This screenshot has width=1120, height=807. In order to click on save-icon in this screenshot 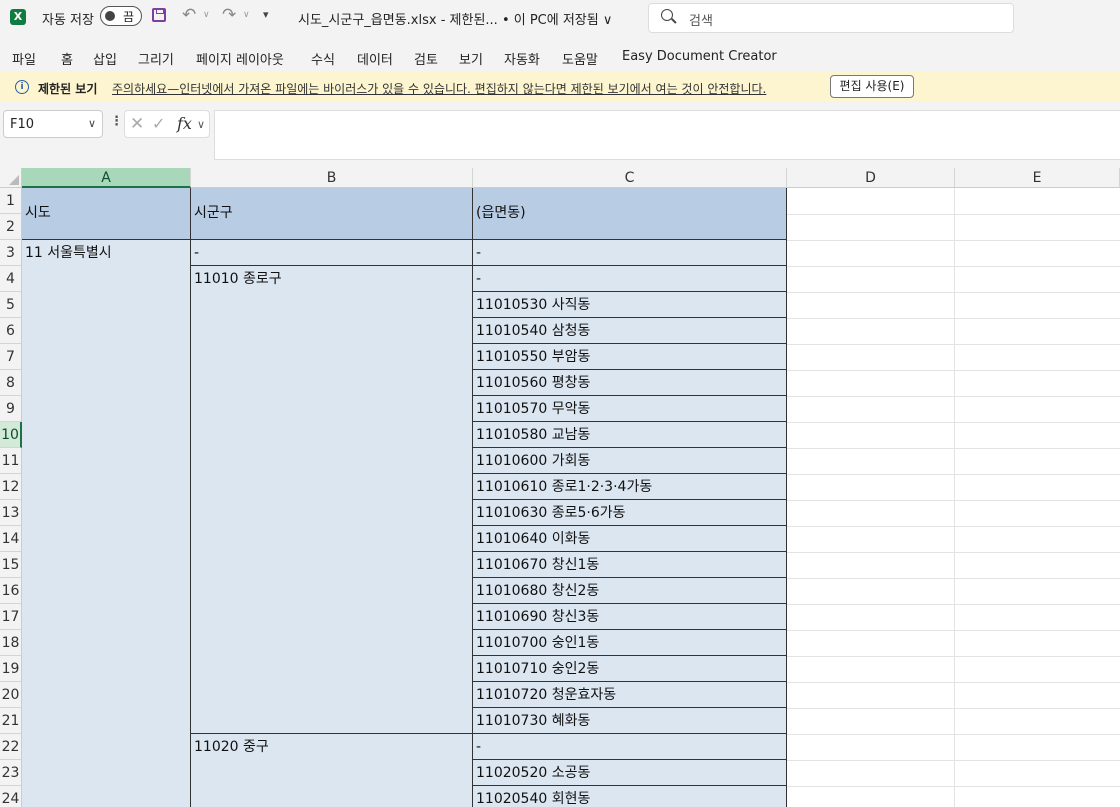, I will do `click(159, 15)`.